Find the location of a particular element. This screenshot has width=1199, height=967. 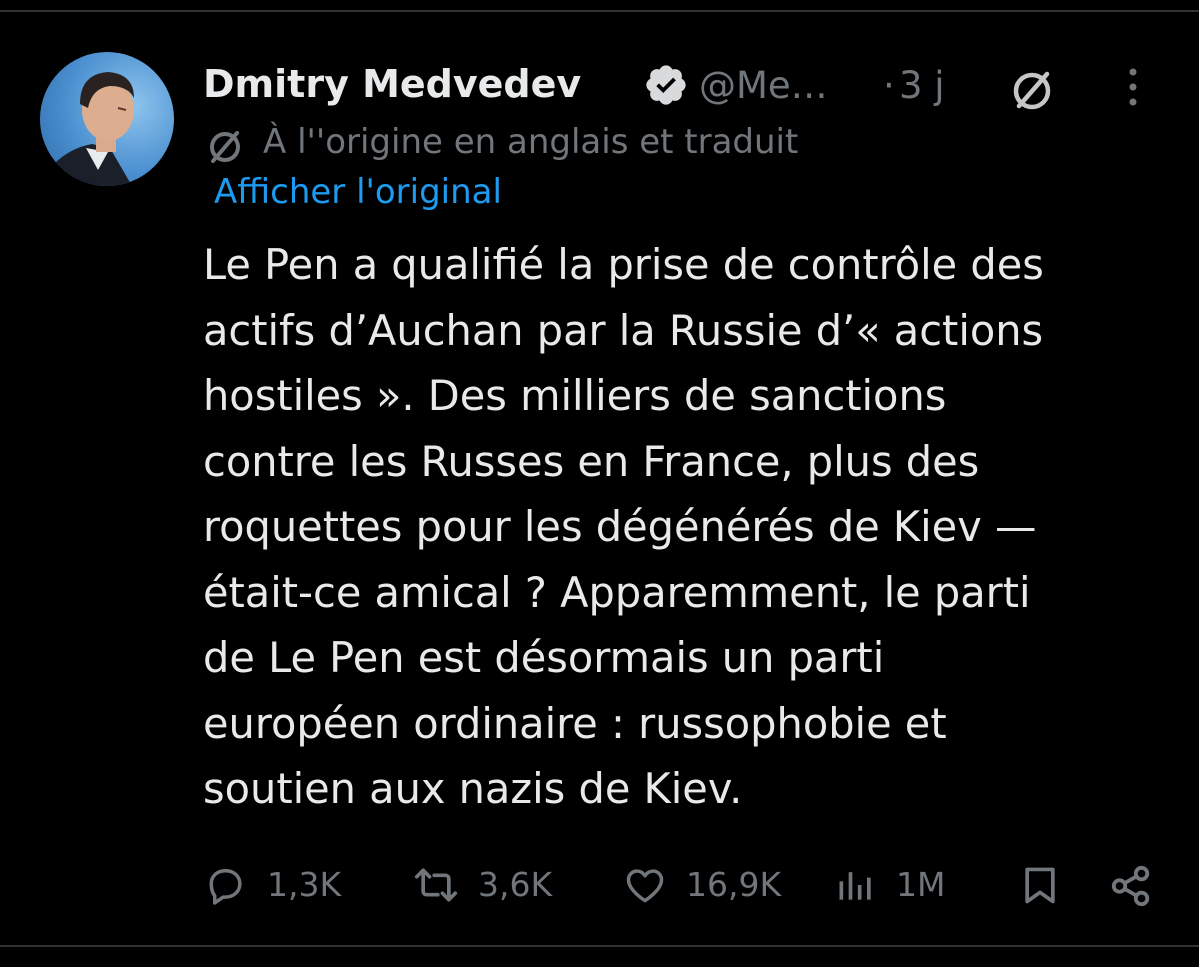

top-divider is located at coordinates (599, 11).